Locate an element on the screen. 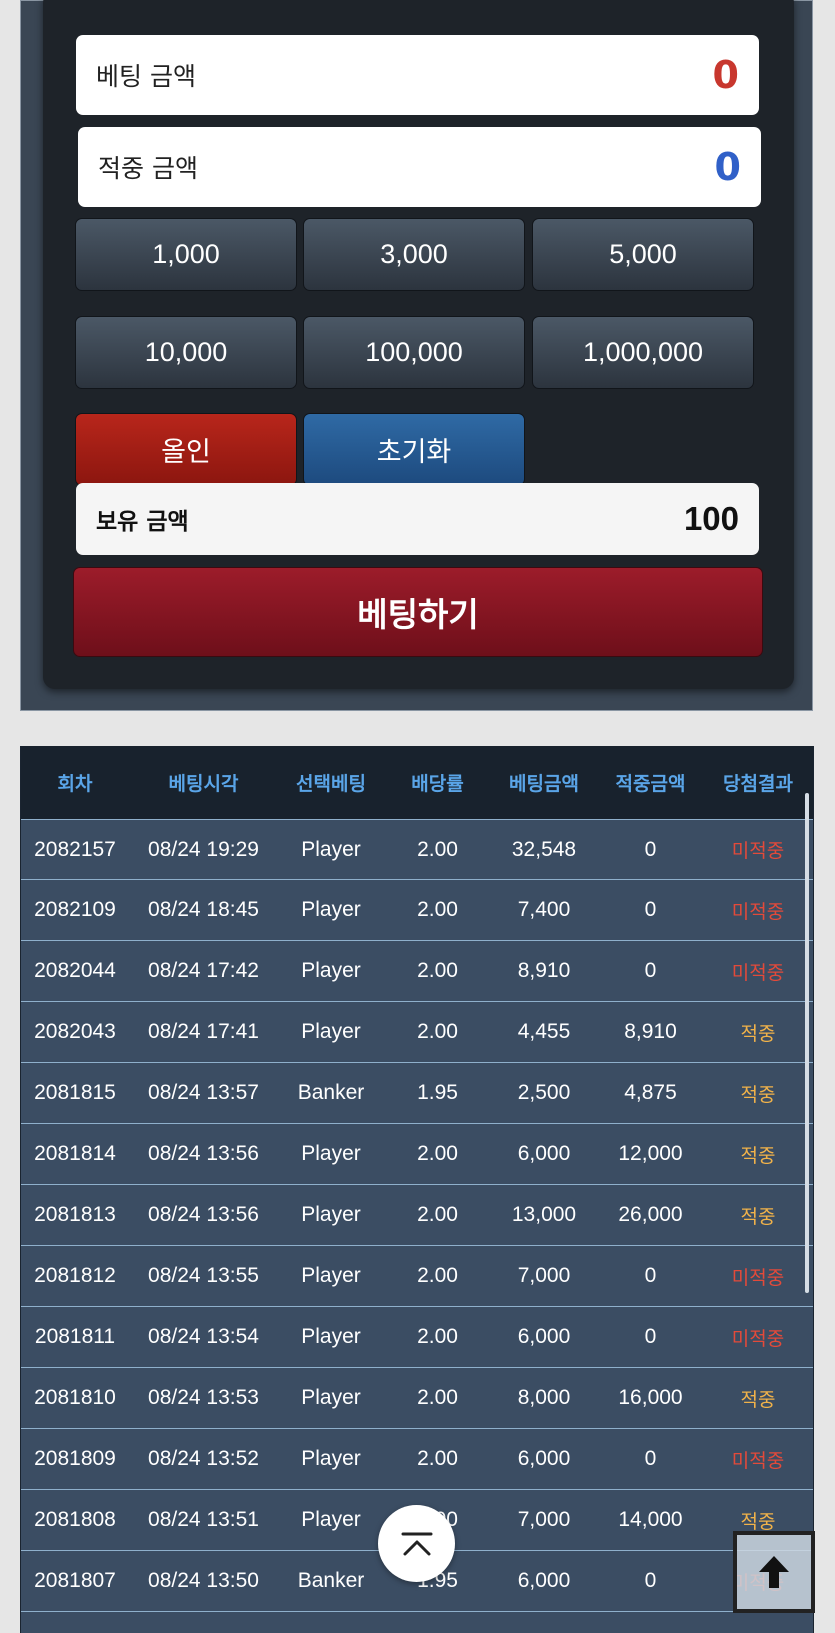  scroll-to-top-square-button is located at coordinates (774, 1572).